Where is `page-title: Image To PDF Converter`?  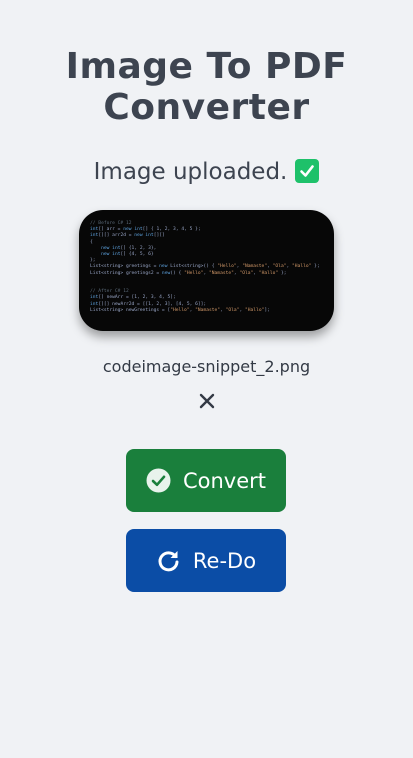
page-title: Image To PDF Converter is located at coordinates (206, 87).